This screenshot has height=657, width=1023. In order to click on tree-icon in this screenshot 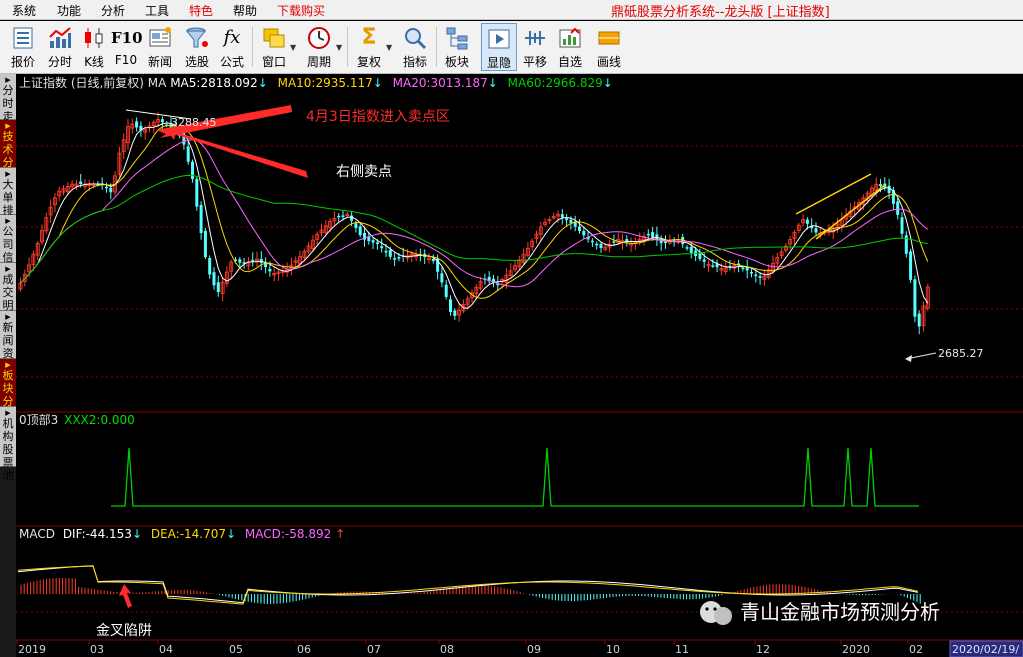, I will do `click(457, 38)`.